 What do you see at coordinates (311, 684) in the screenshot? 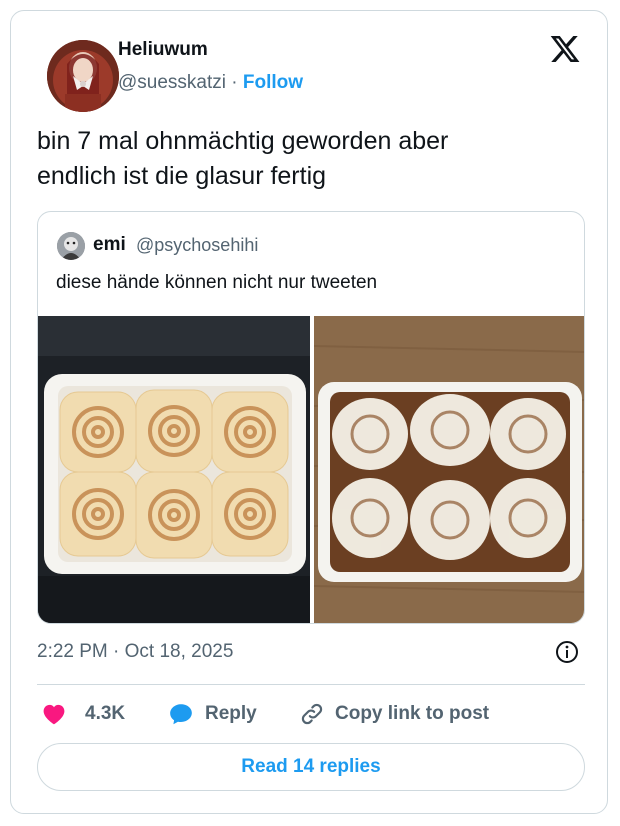
I see `divider` at bounding box center [311, 684].